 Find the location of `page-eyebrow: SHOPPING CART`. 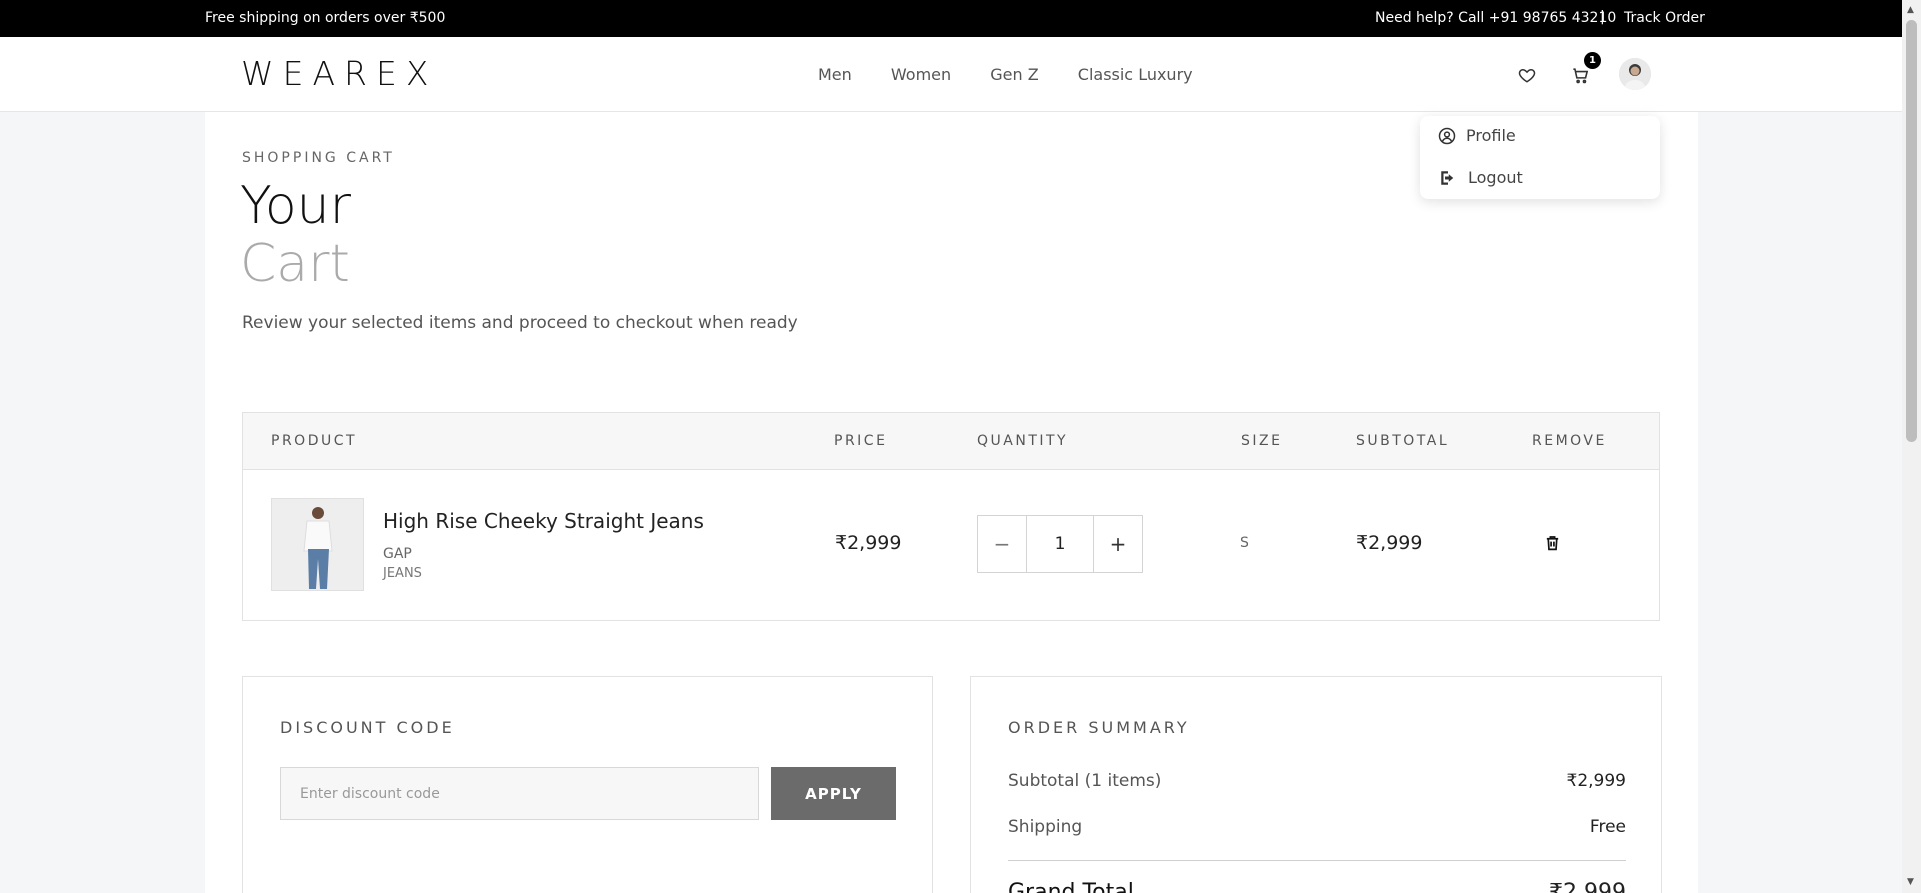

page-eyebrow: SHOPPING CART is located at coordinates (318, 158).